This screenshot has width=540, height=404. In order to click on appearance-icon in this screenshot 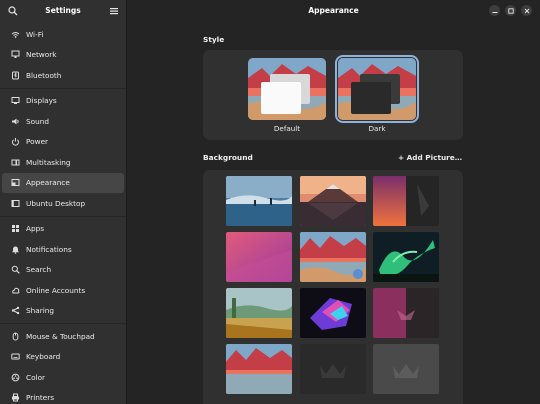, I will do `click(15, 182)`.